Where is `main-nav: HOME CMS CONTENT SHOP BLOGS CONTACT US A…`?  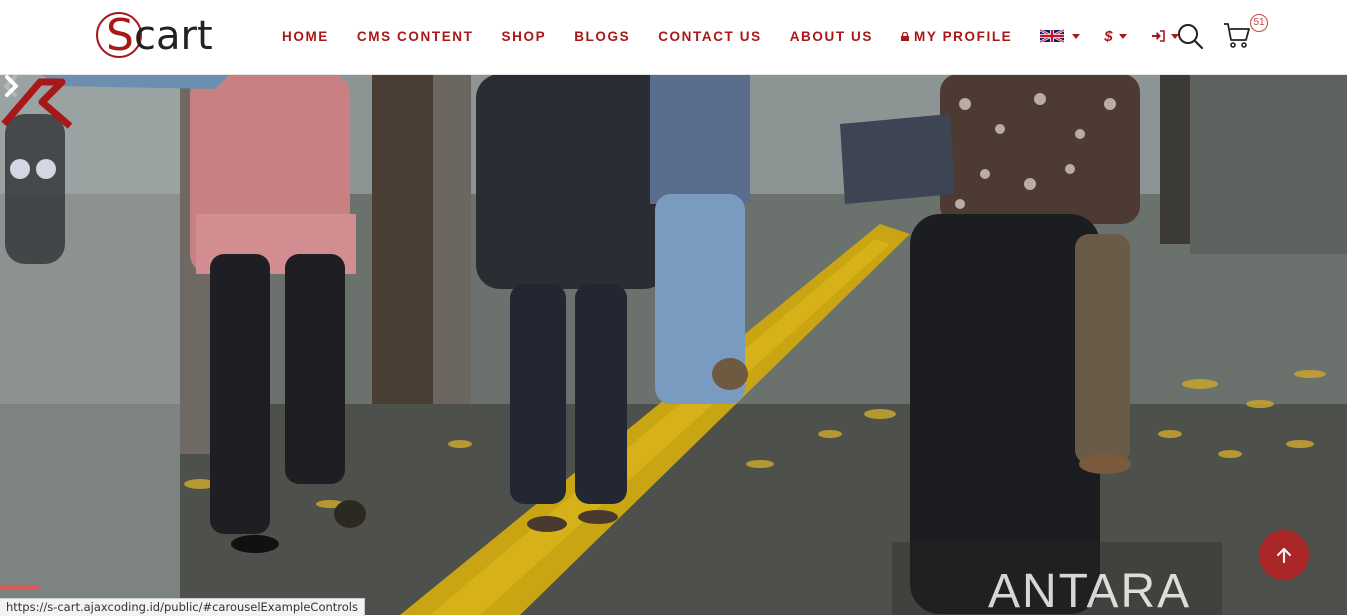 main-nav: HOME CMS CONTENT SHOP BLOGS CONTACT US A… is located at coordinates (742, 36).